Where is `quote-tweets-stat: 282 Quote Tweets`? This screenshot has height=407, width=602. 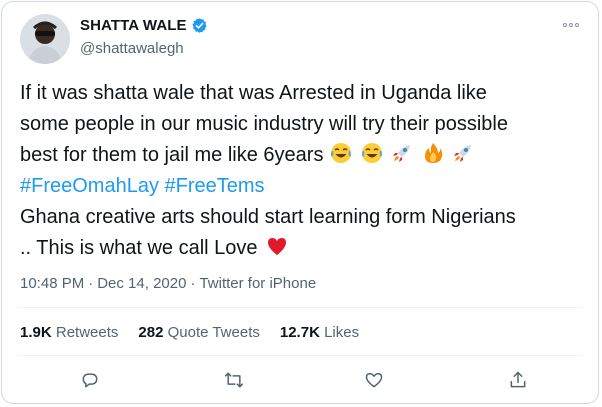 quote-tweets-stat: 282 Quote Tweets is located at coordinates (198, 332).